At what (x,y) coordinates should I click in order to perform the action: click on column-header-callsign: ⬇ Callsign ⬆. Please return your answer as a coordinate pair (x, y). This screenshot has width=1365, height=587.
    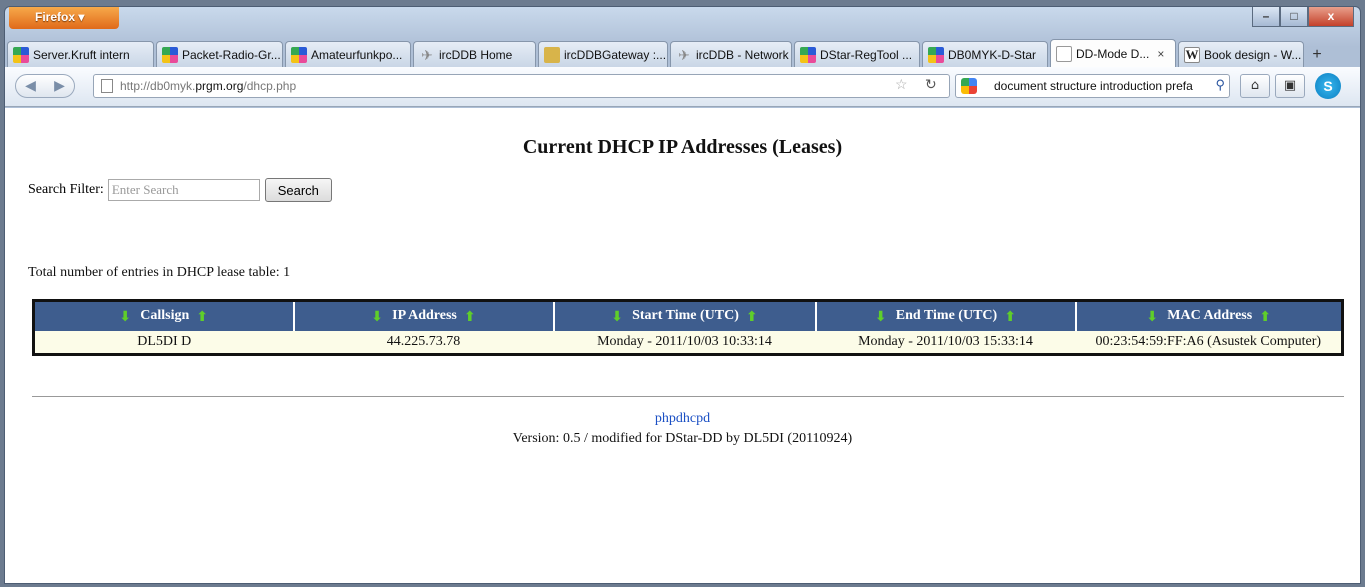
    Looking at the image, I should click on (164, 315).